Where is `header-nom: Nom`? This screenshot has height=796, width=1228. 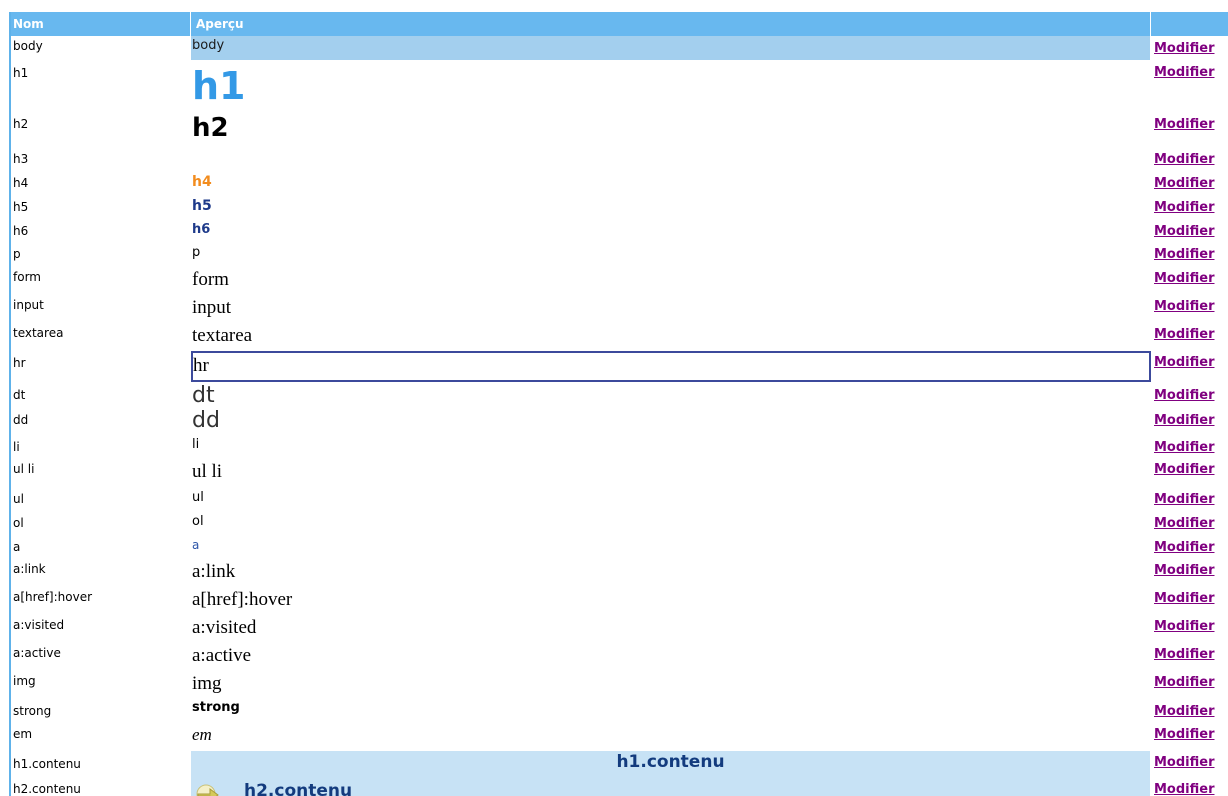
header-nom: Nom is located at coordinates (28, 24).